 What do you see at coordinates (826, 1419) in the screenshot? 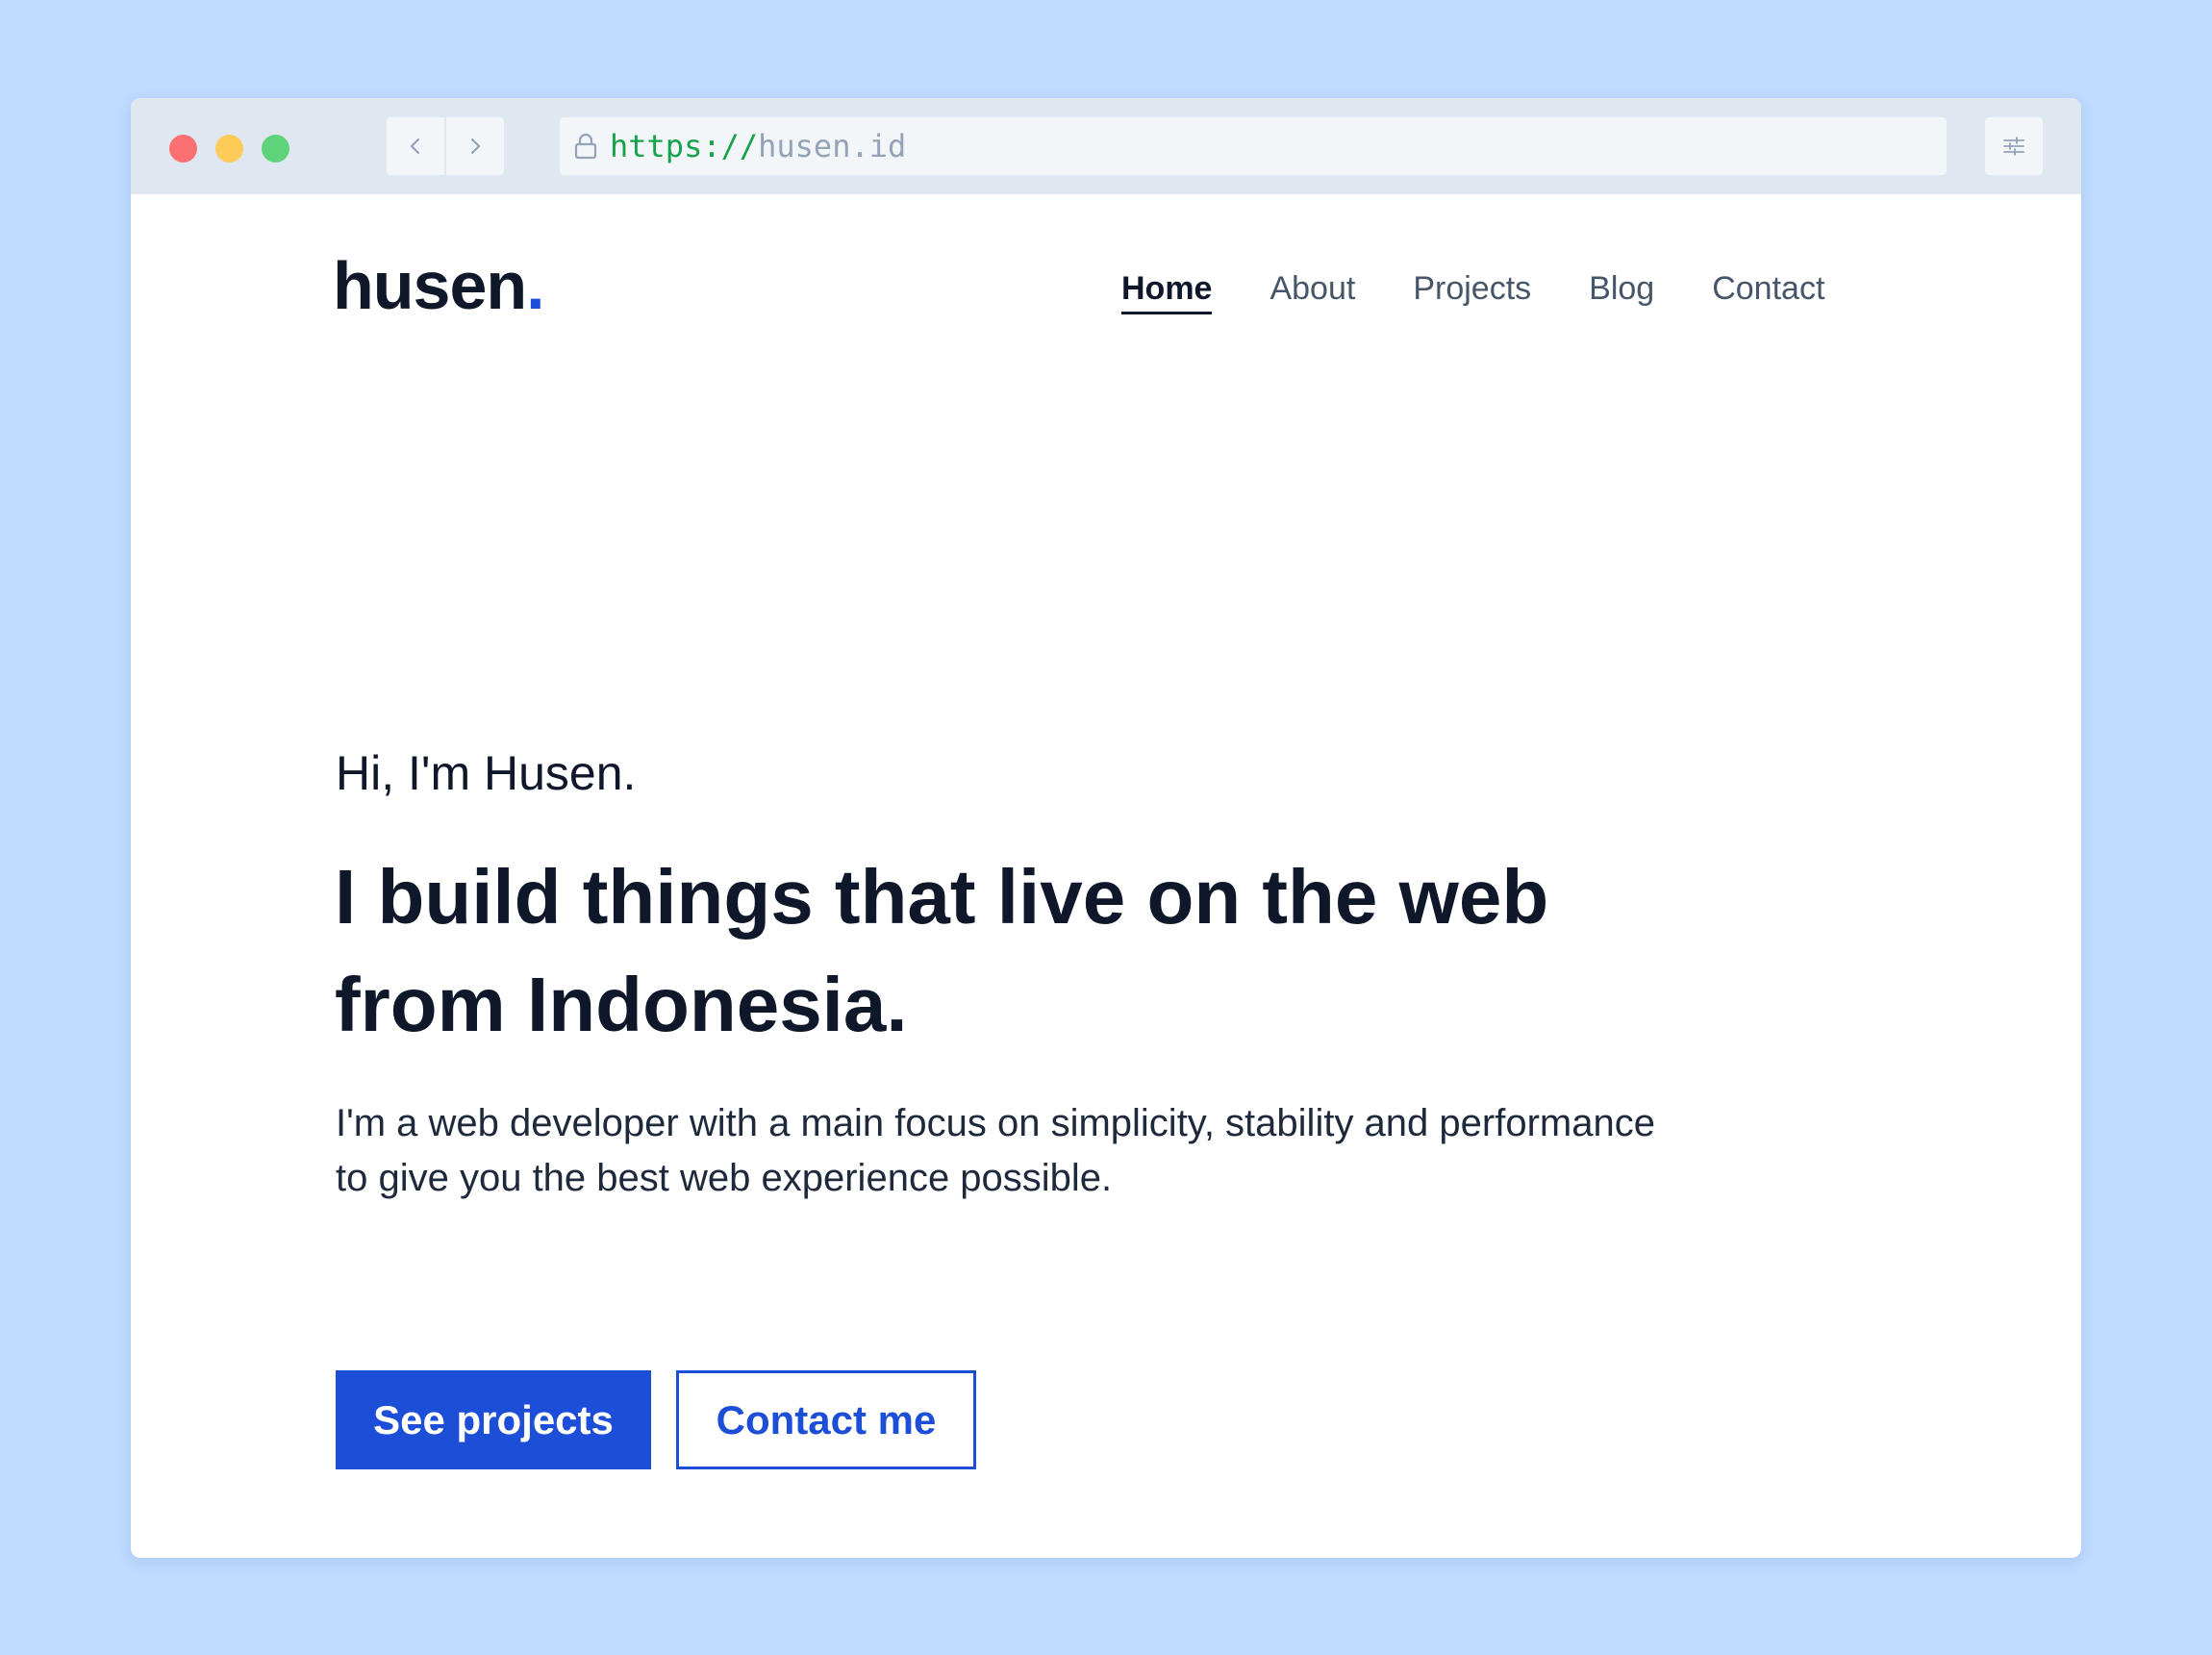
I see `contact-me-button: Contact me` at bounding box center [826, 1419].